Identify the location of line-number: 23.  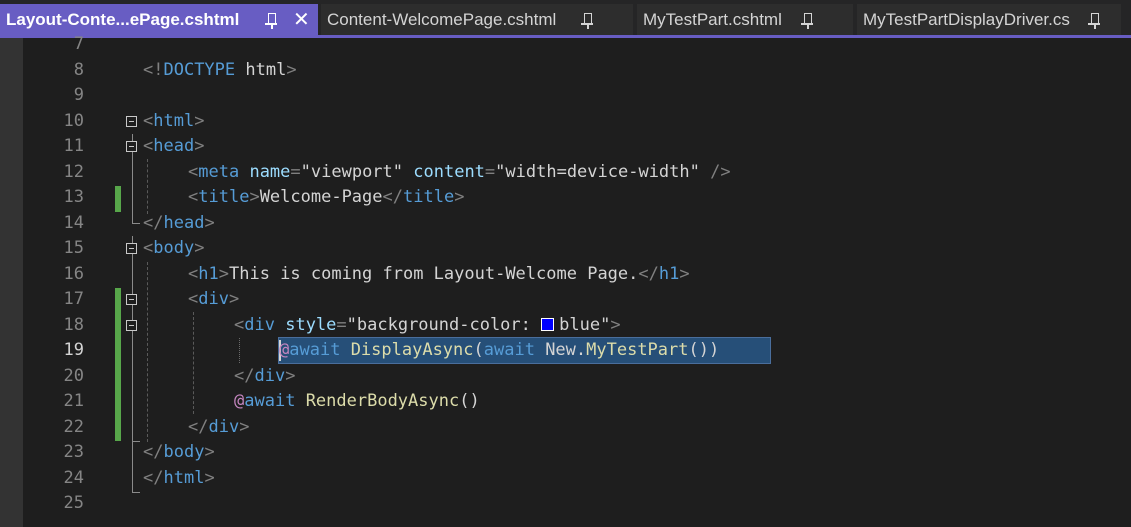
(73, 452).